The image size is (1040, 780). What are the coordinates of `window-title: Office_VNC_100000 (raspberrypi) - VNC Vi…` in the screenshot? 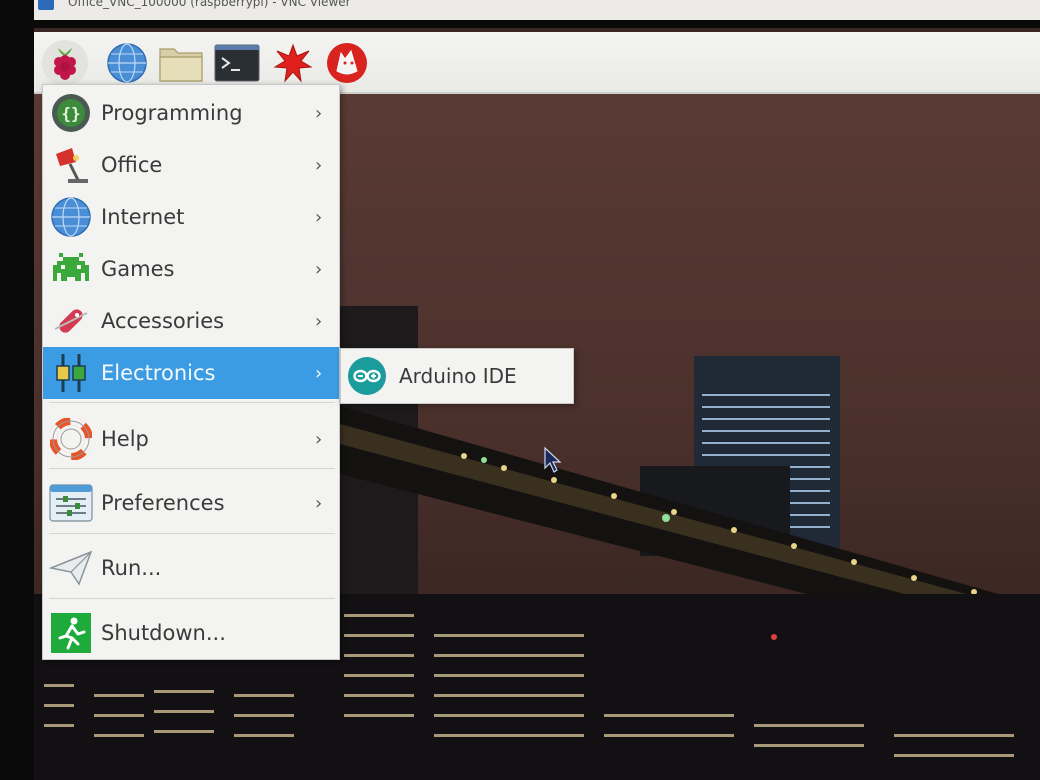 It's located at (209, 4).